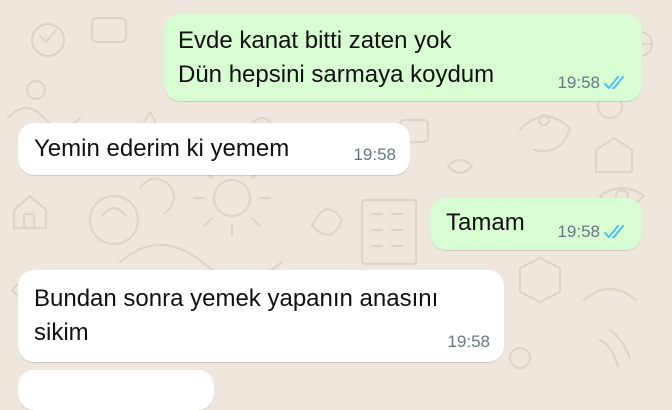 The height and width of the screenshot is (410, 672). I want to click on message-bubble-outgoing: Tamam 19:58, so click(536, 224).